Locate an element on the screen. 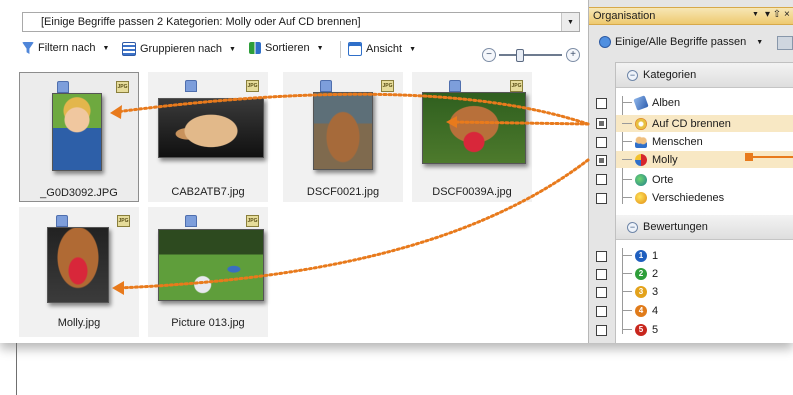 This screenshot has height=395, width=793. thumbnail-image-dog-porch is located at coordinates (343, 131).